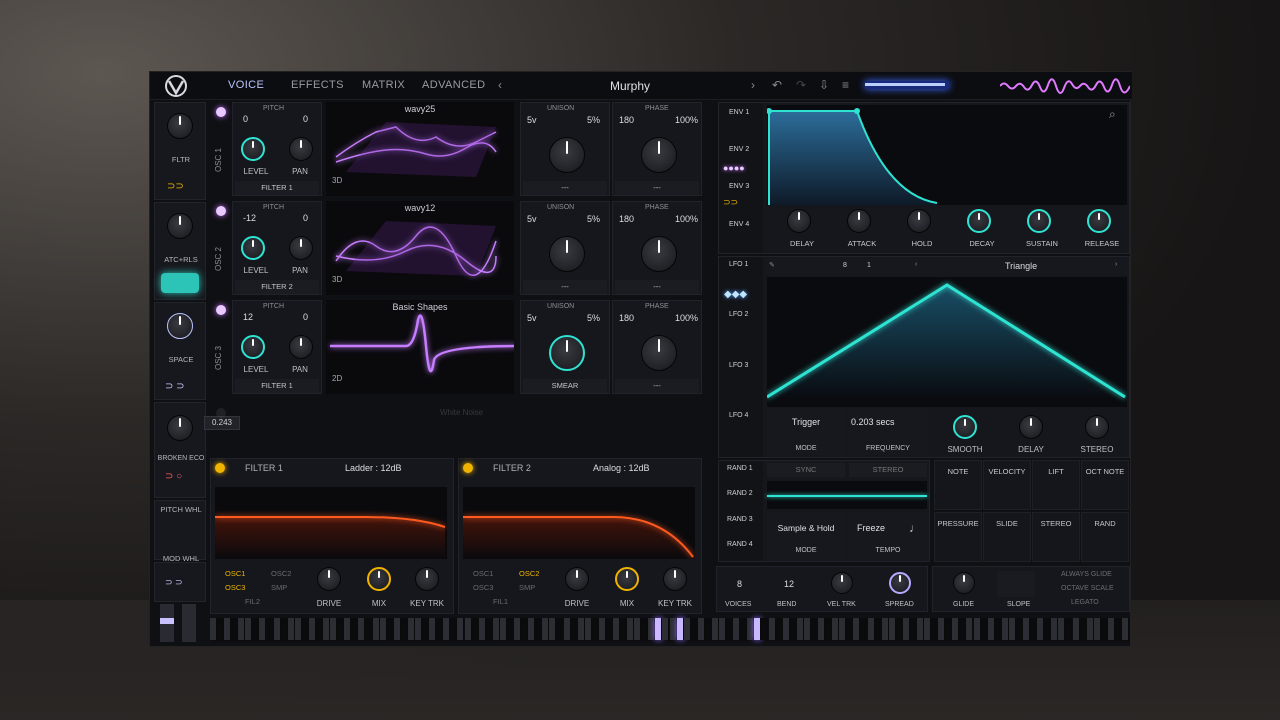 This screenshot has width=1280, height=720. I want to click on osc-2-phase-knob, so click(659, 254).